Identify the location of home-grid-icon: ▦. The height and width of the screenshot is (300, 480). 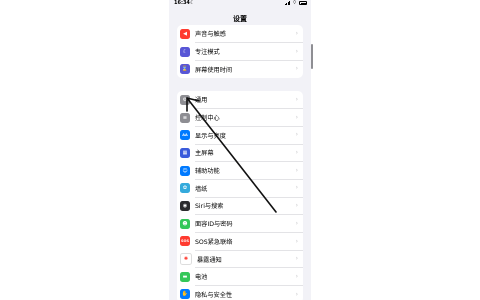
(185, 152).